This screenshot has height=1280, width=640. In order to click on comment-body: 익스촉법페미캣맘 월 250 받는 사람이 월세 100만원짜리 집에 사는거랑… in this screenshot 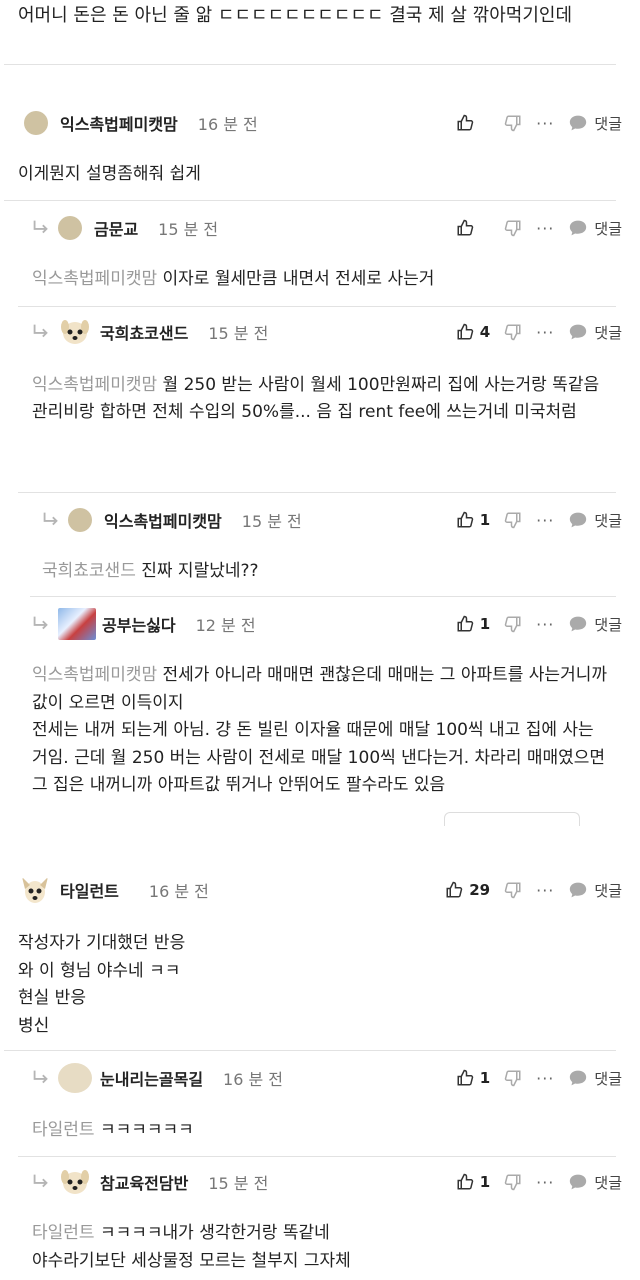, I will do `click(317, 399)`.